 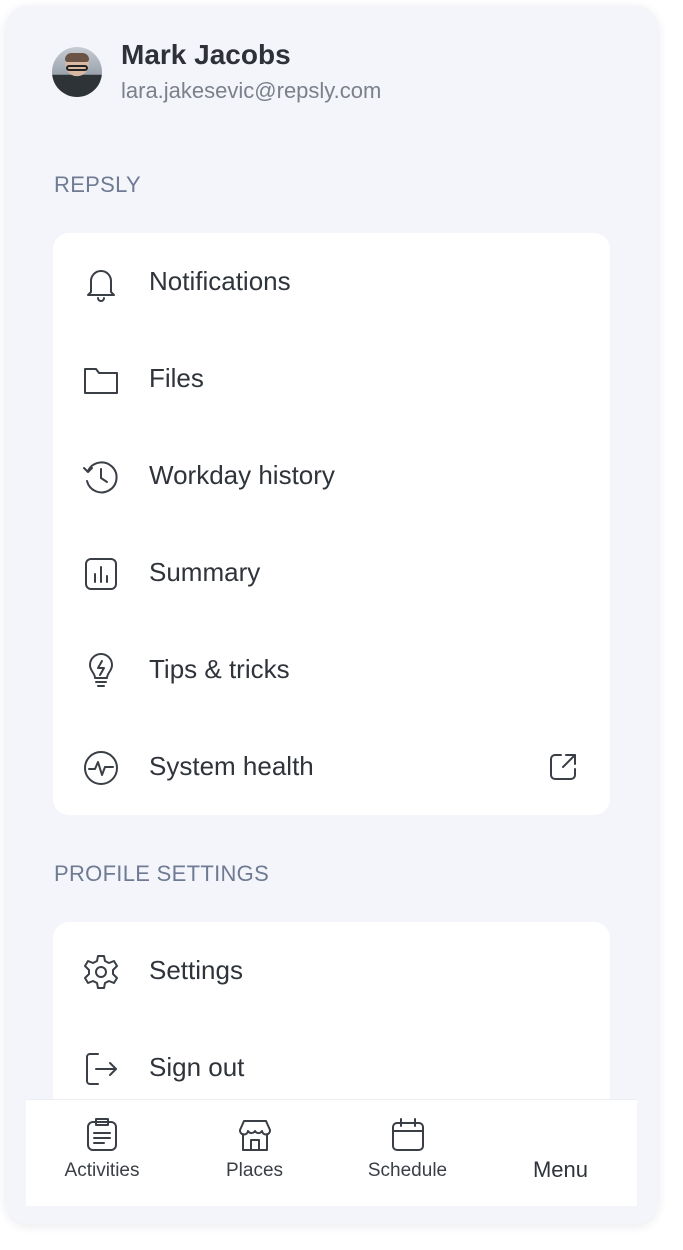 What do you see at coordinates (101, 381) in the screenshot?
I see `folder-icon` at bounding box center [101, 381].